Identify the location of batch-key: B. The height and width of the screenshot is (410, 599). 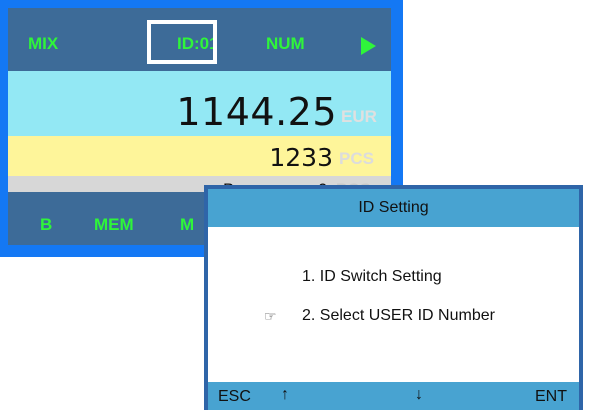
(46, 225).